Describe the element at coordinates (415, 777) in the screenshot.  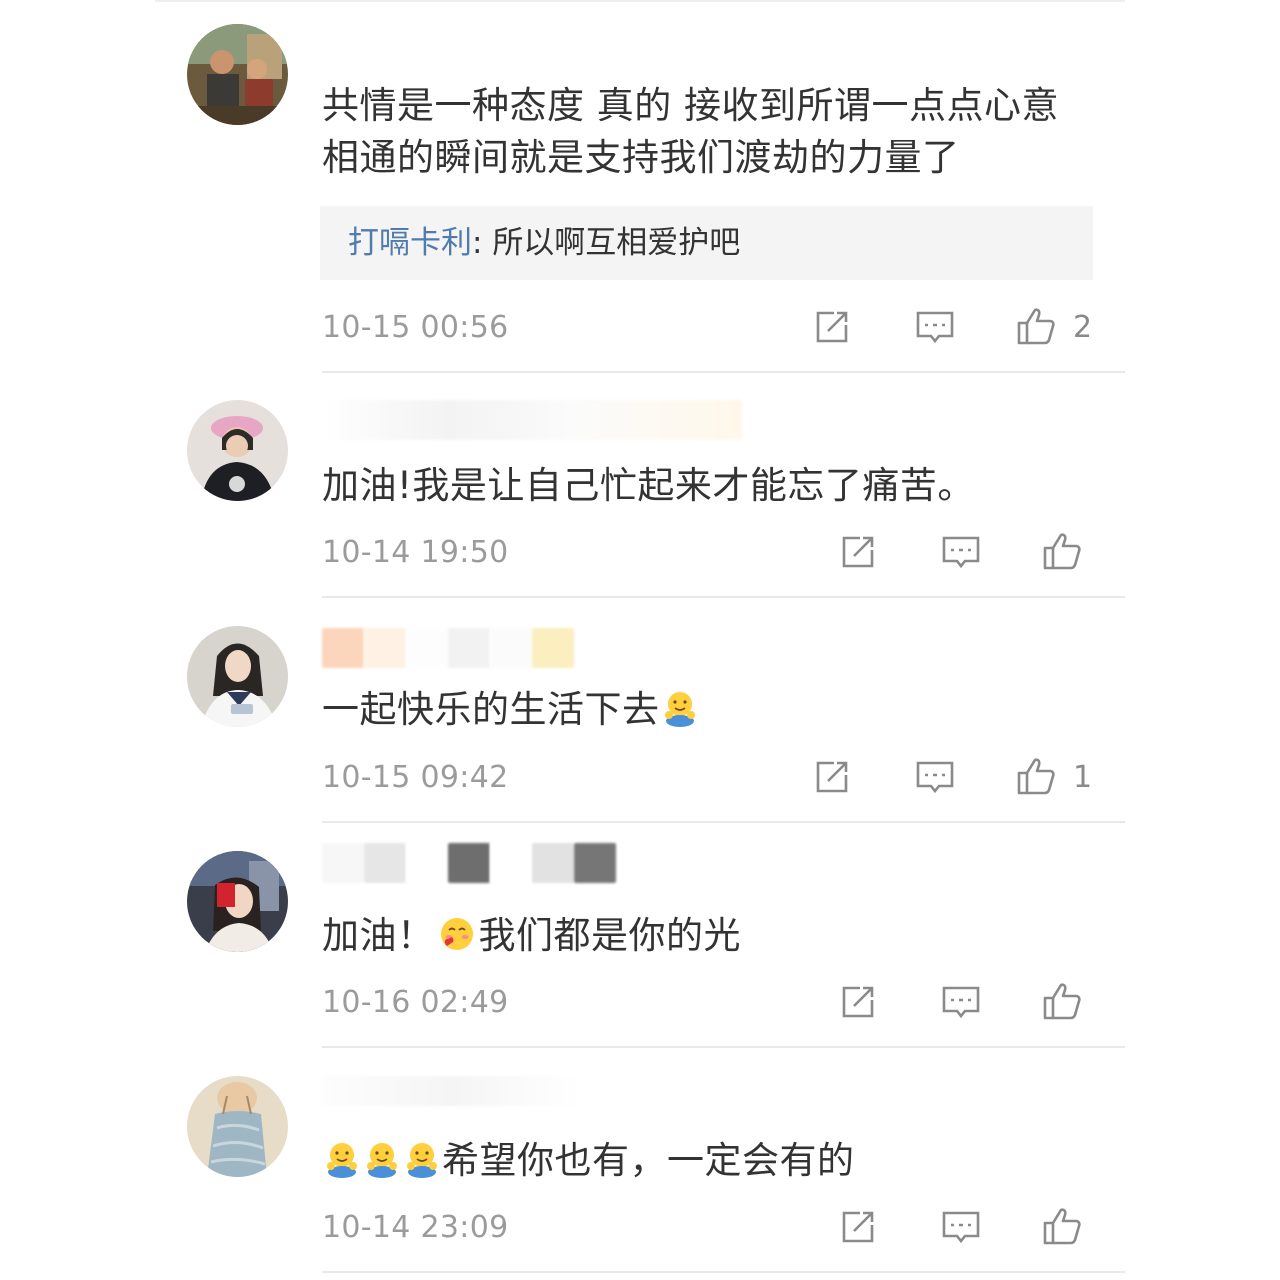
I see `comment-time: 10-15 09:42` at that location.